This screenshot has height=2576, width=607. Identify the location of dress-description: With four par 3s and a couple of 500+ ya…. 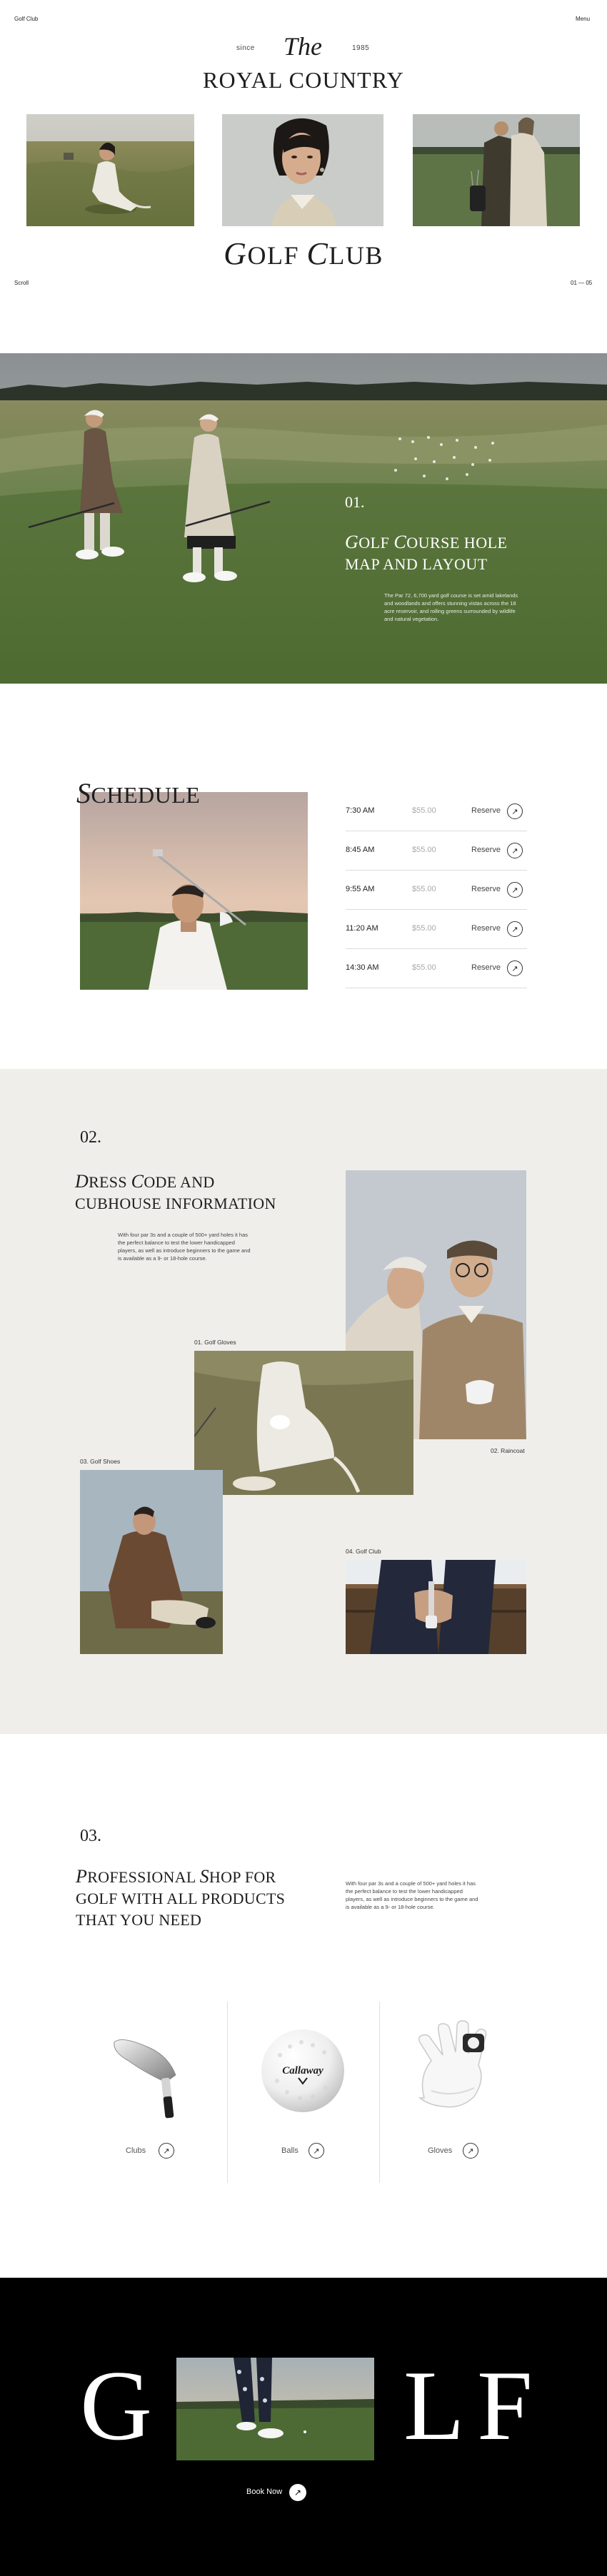
(185, 1247).